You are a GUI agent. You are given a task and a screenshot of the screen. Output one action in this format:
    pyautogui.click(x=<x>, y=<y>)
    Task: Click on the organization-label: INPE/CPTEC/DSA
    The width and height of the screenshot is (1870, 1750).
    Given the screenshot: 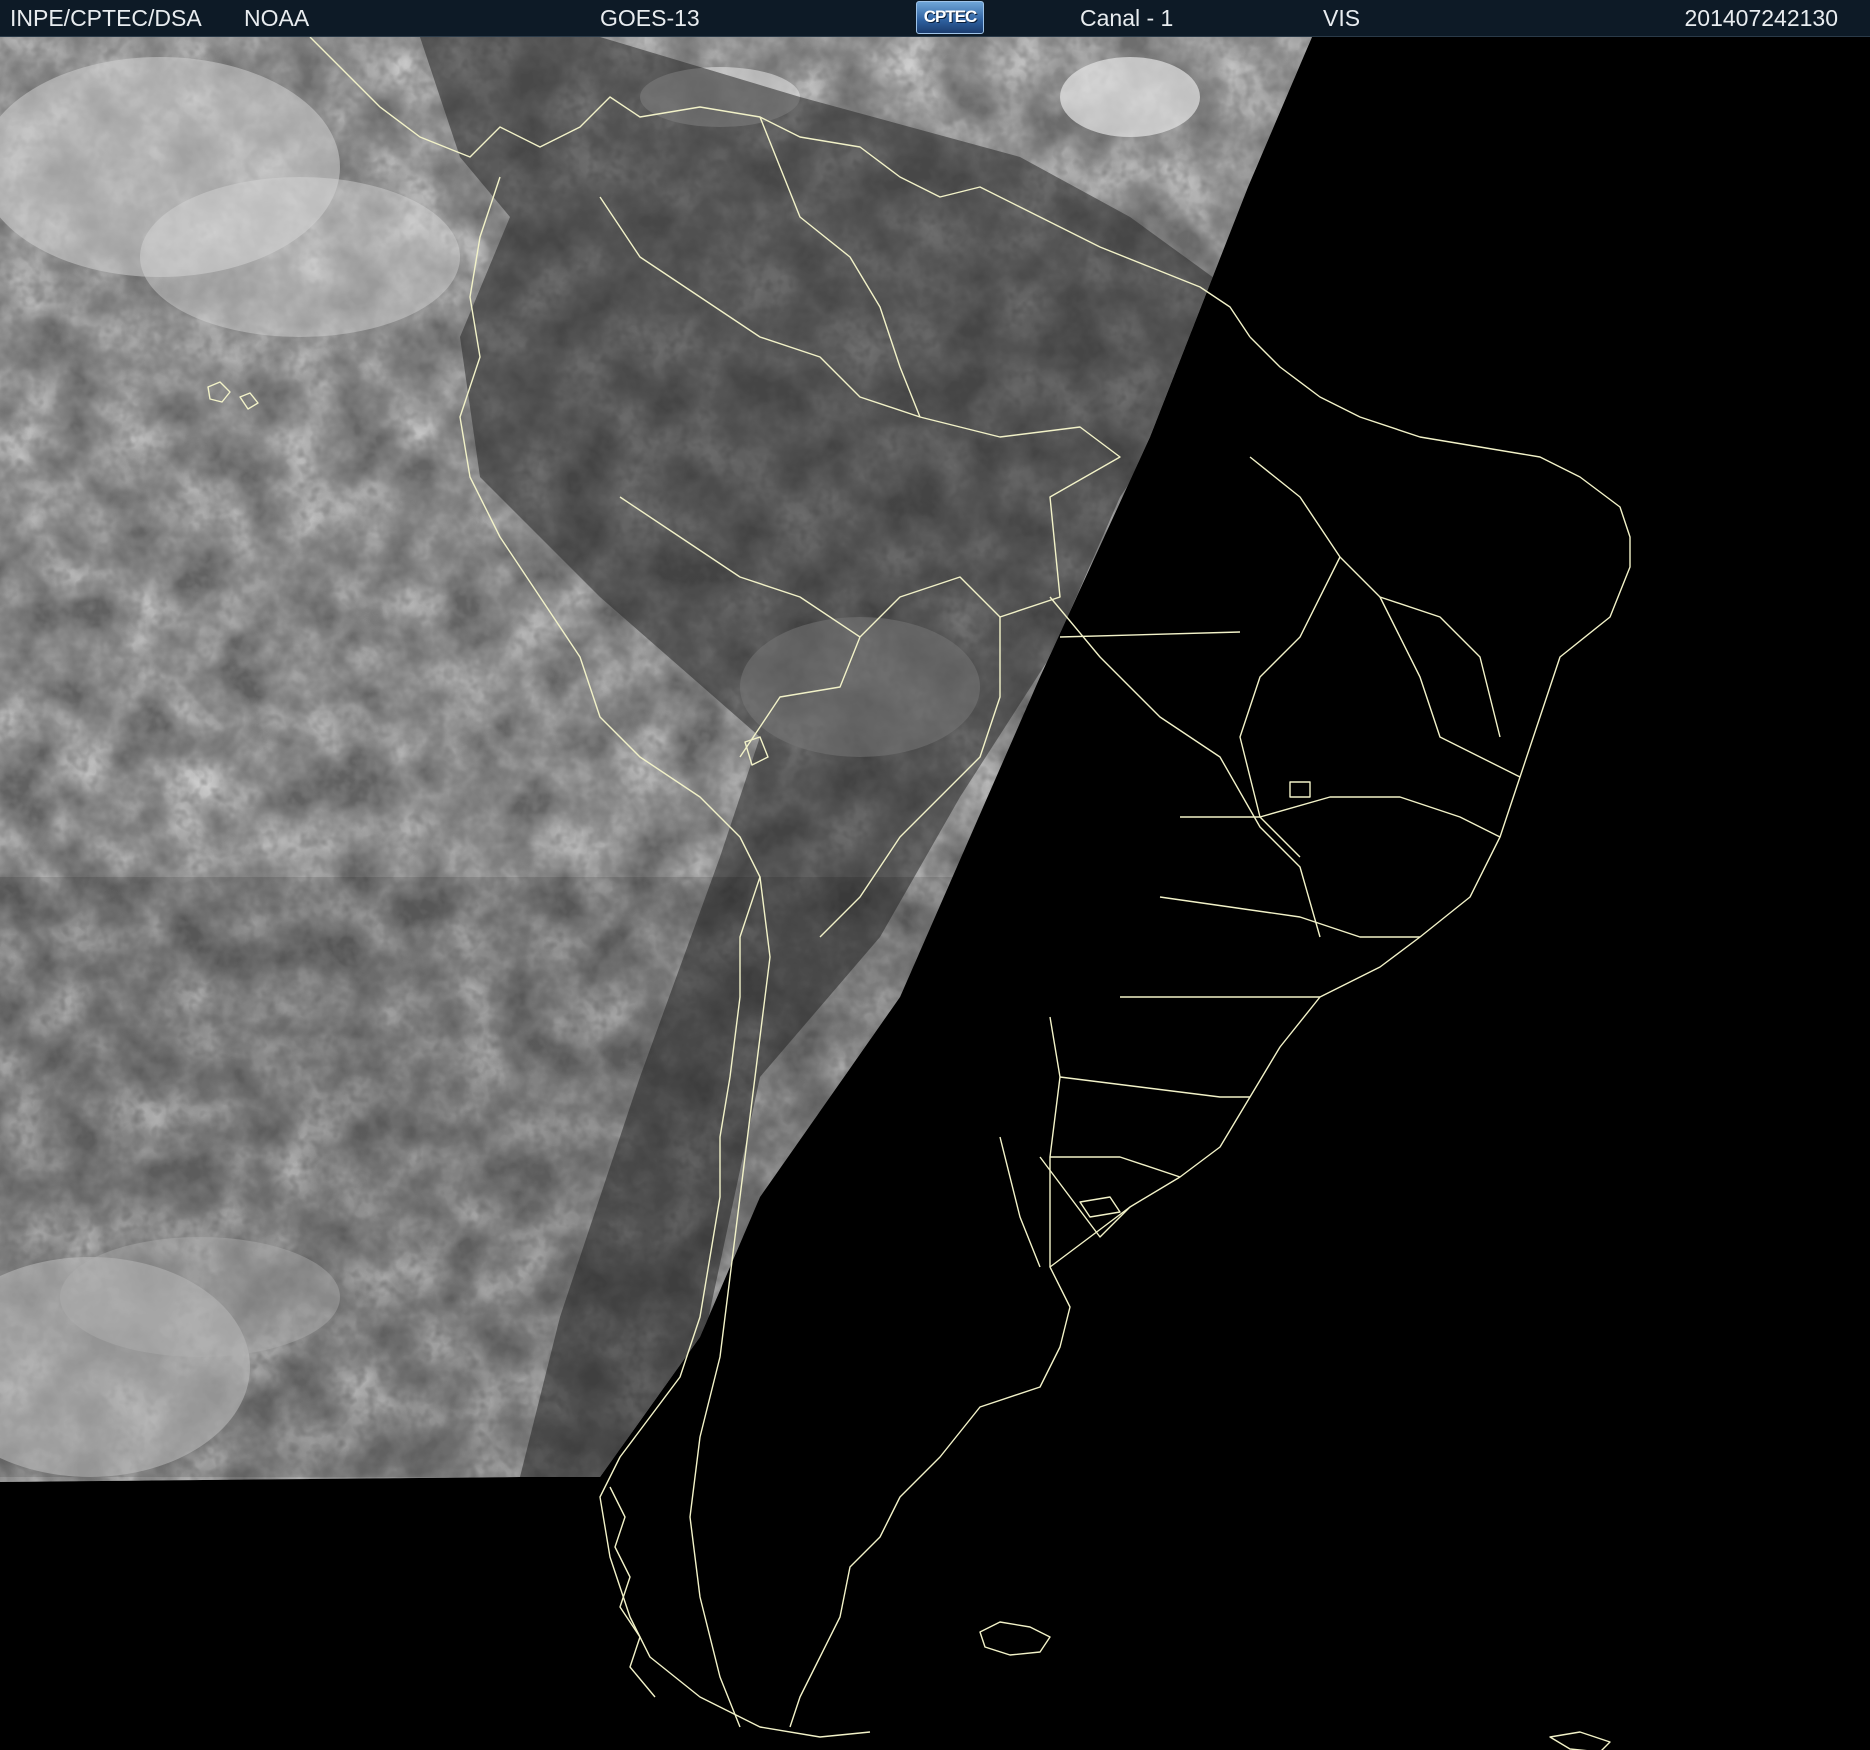 What is the action you would take?
    pyautogui.click(x=106, y=18)
    